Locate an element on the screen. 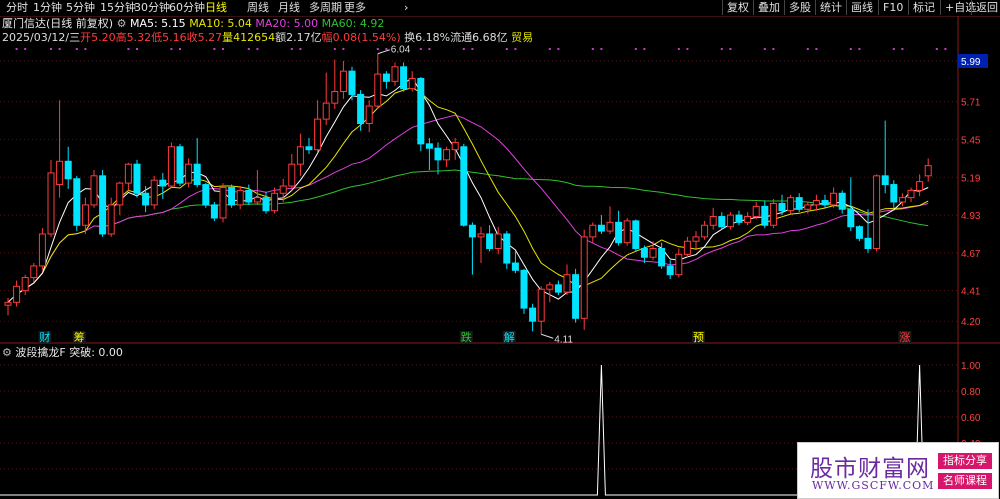 This screenshot has height=499, width=1000. indicator-settings-icon: ⚙ is located at coordinates (7, 352).